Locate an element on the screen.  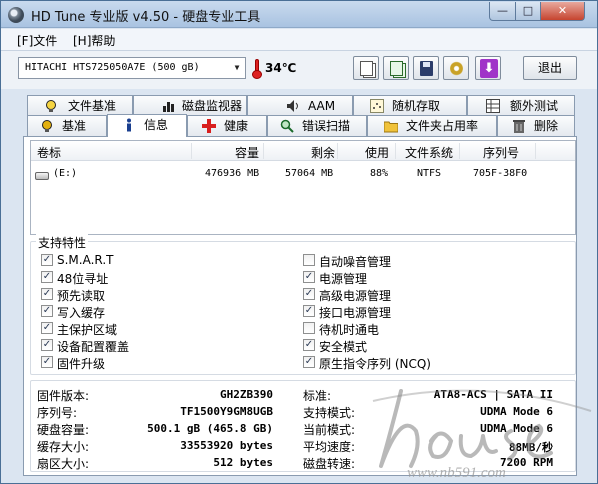
download-button: ⬇ is located at coordinates (488, 68).